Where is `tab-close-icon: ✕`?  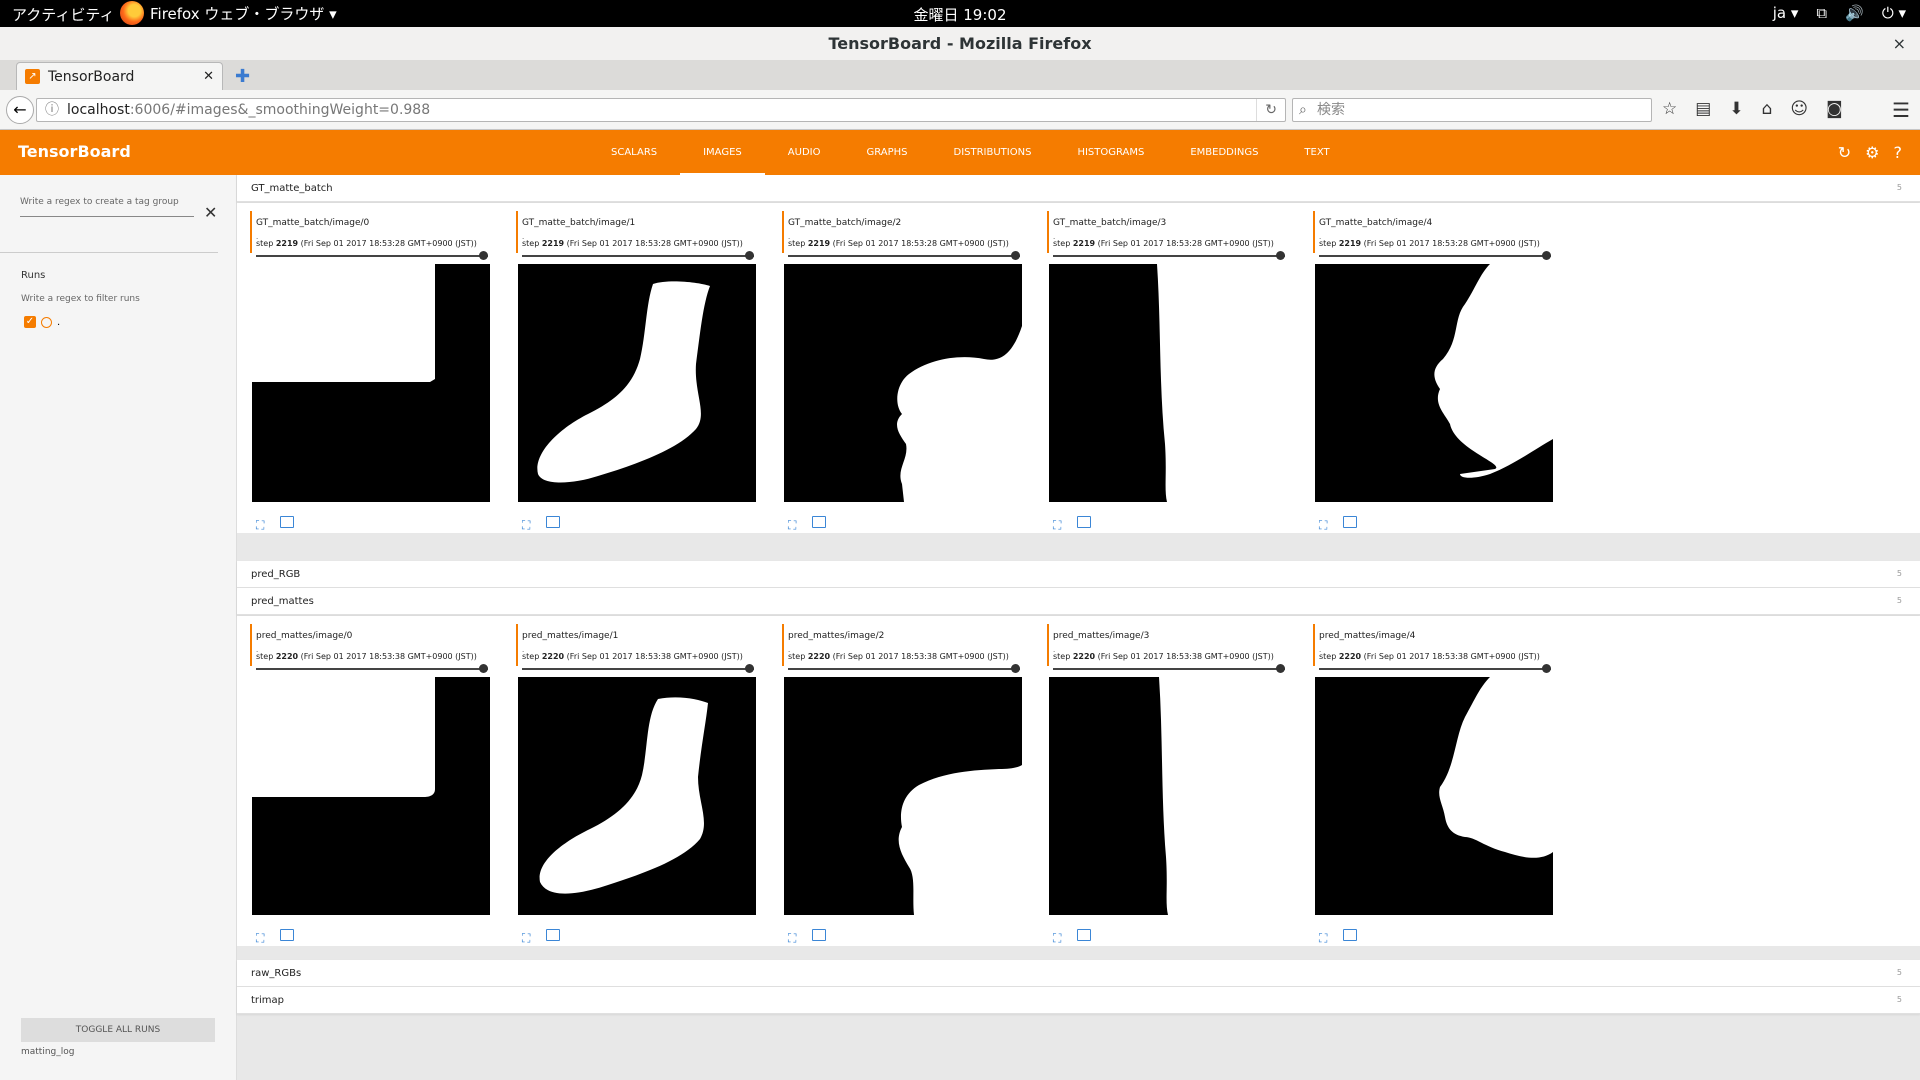
tab-close-icon: ✕ is located at coordinates (208, 76).